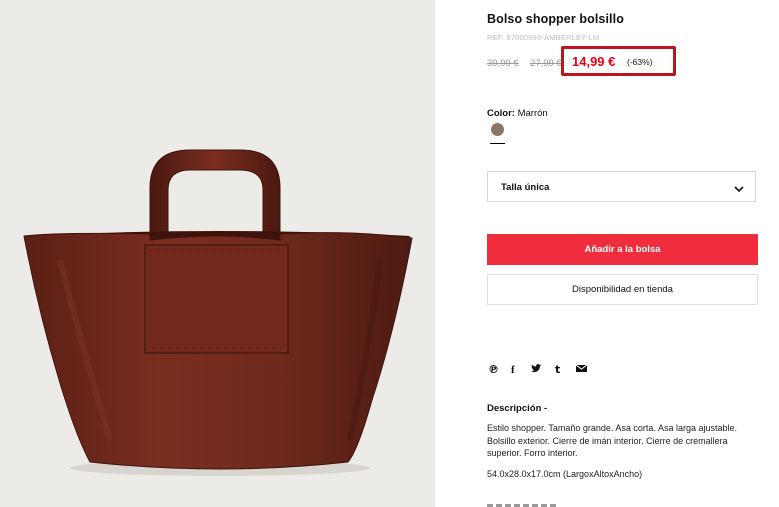  Describe the element at coordinates (557, 370) in the screenshot. I see `tumblr-icon: t` at that location.